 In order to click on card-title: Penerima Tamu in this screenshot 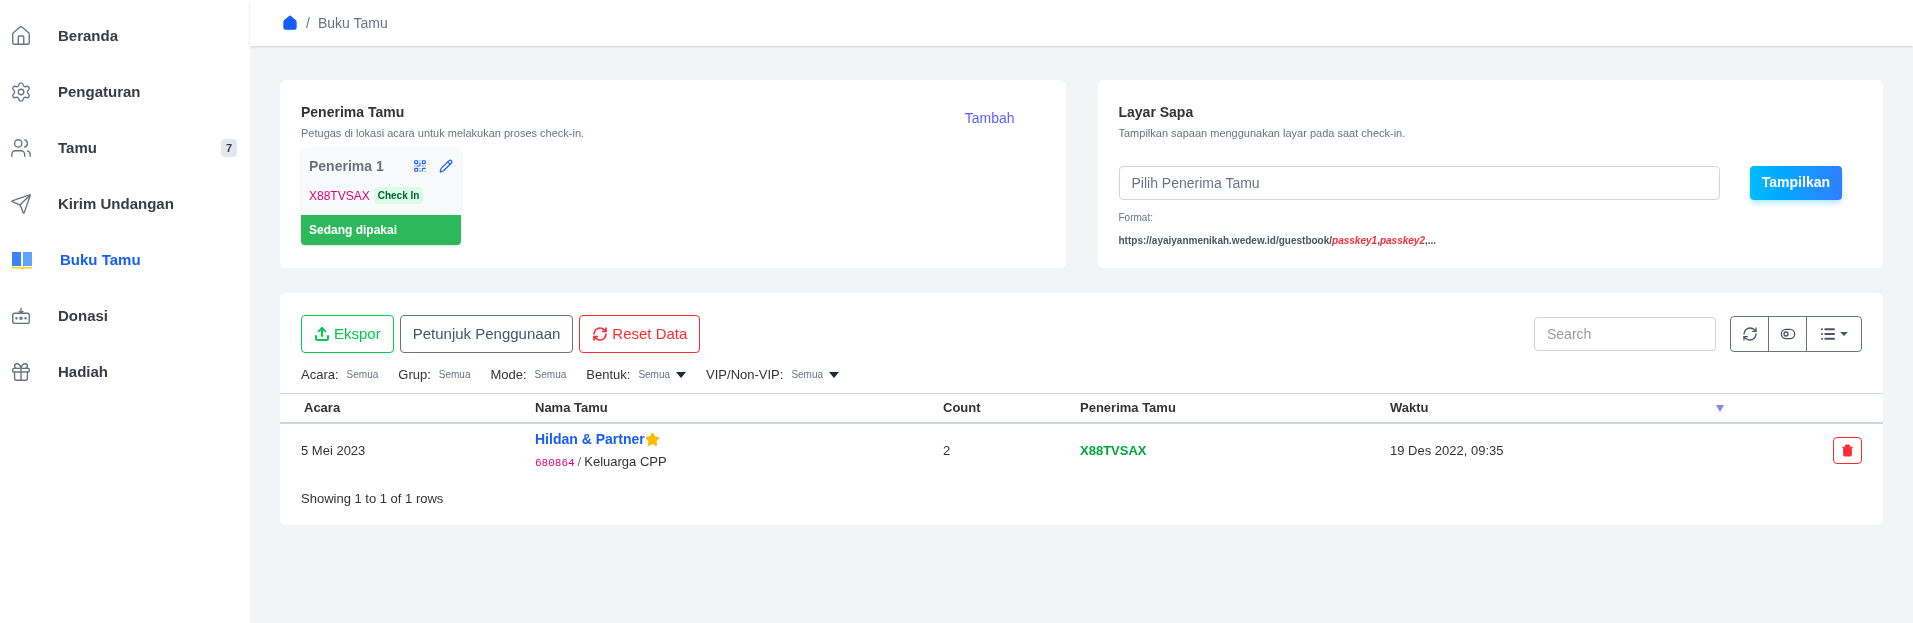, I will do `click(353, 112)`.